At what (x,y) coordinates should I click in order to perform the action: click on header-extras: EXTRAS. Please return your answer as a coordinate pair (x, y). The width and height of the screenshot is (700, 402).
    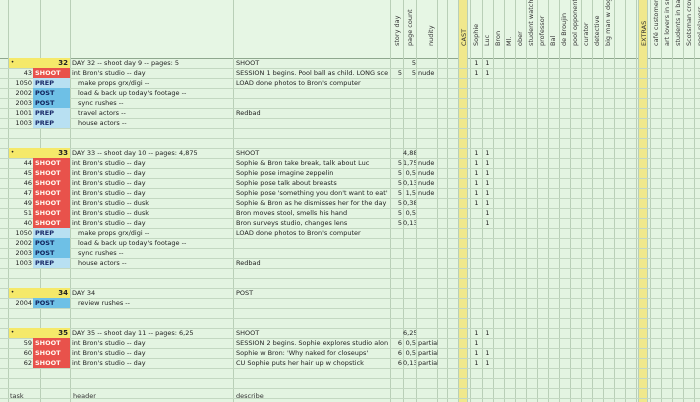
    Looking at the image, I should click on (643, 28).